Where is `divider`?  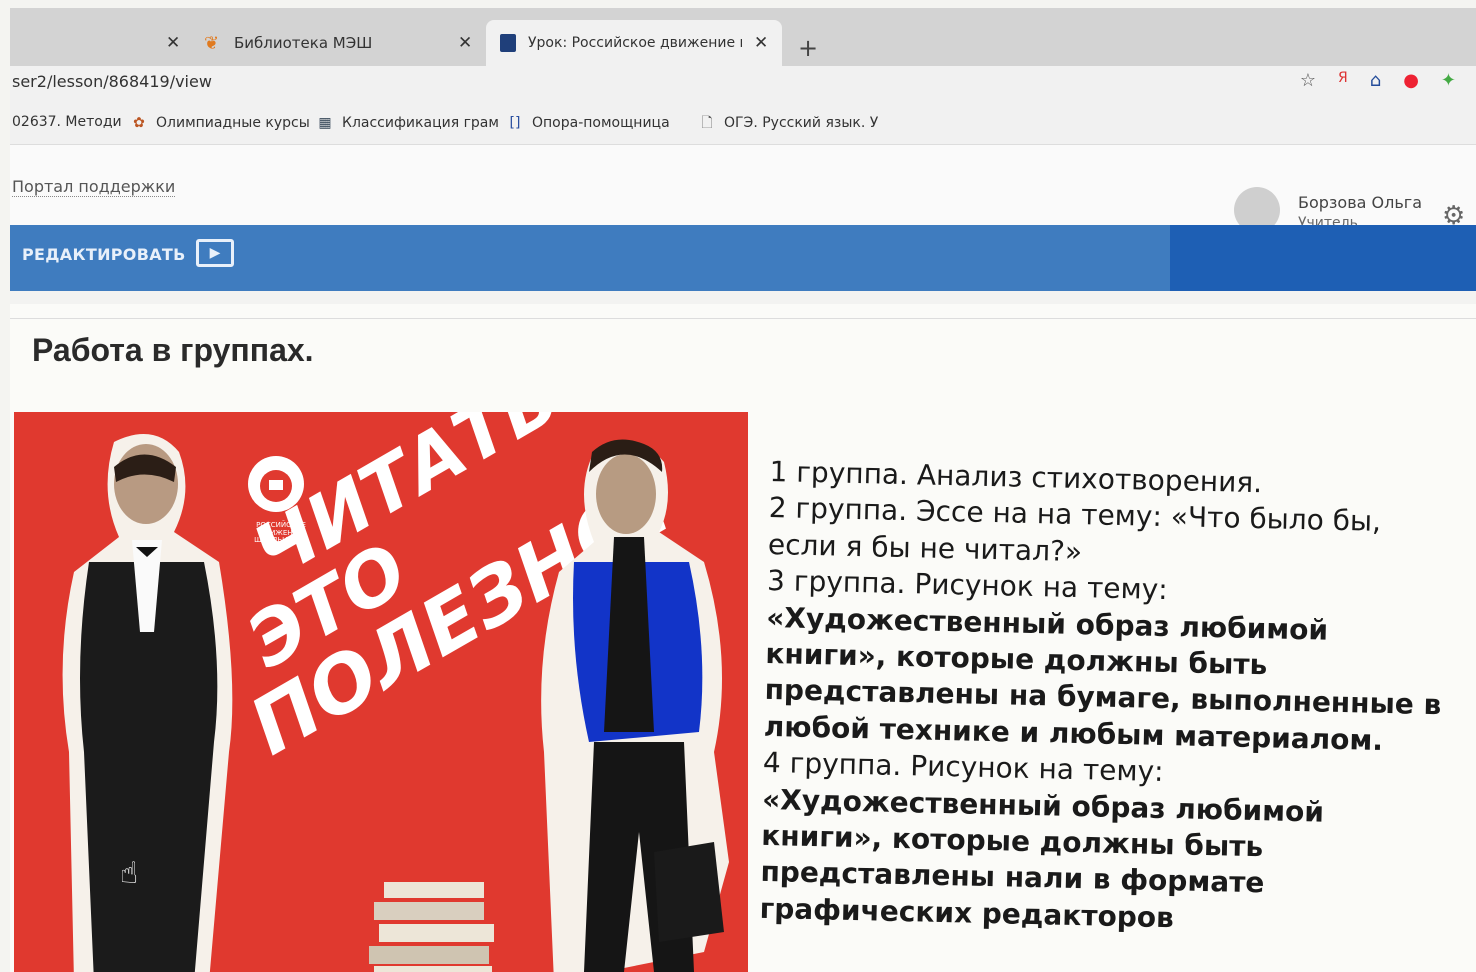 divider is located at coordinates (743, 318).